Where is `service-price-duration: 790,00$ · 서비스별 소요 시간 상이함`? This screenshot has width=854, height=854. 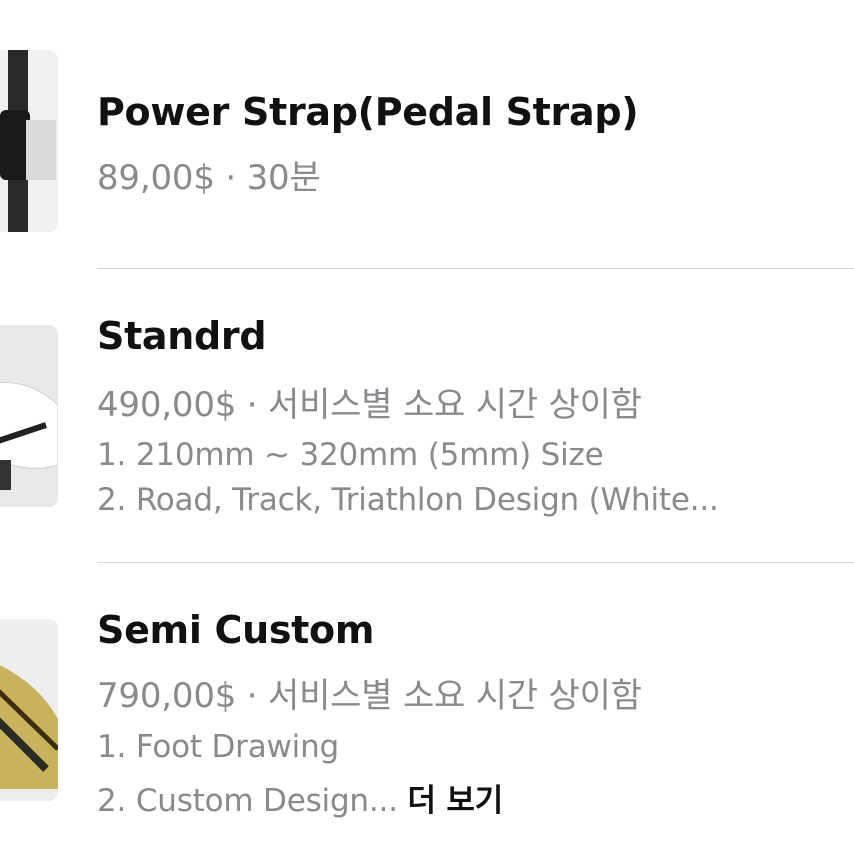
service-price-duration: 790,00$ · 서비스별 소요 시간 상이함 is located at coordinates (369, 696).